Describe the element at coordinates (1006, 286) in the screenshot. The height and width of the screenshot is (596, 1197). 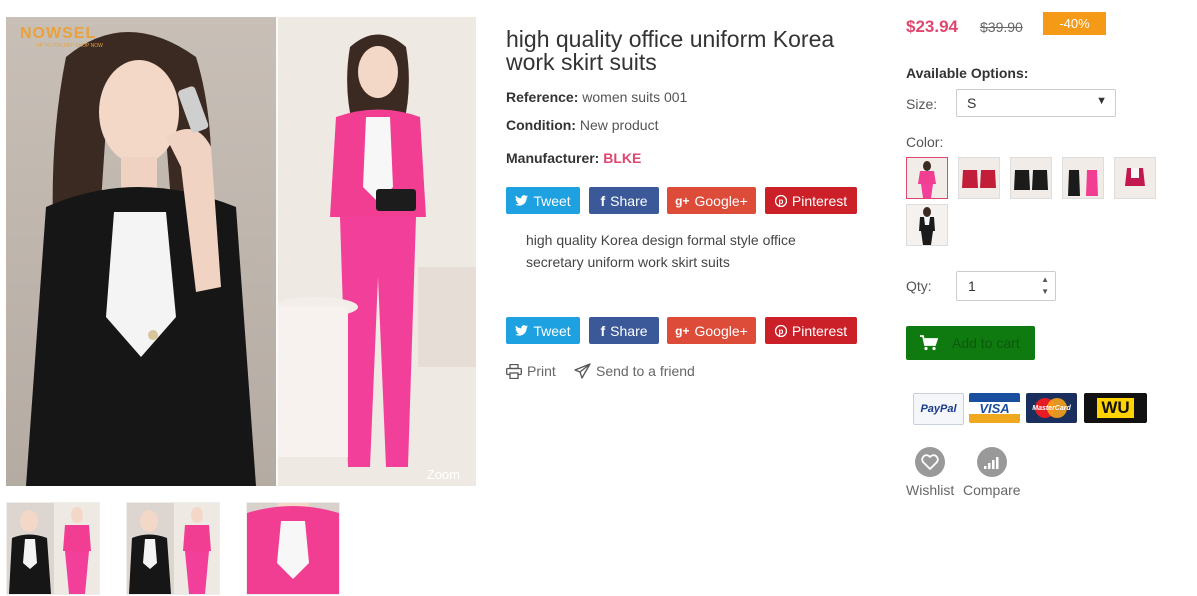
I see `quantity-stepper: 1 ▲ ▼` at that location.